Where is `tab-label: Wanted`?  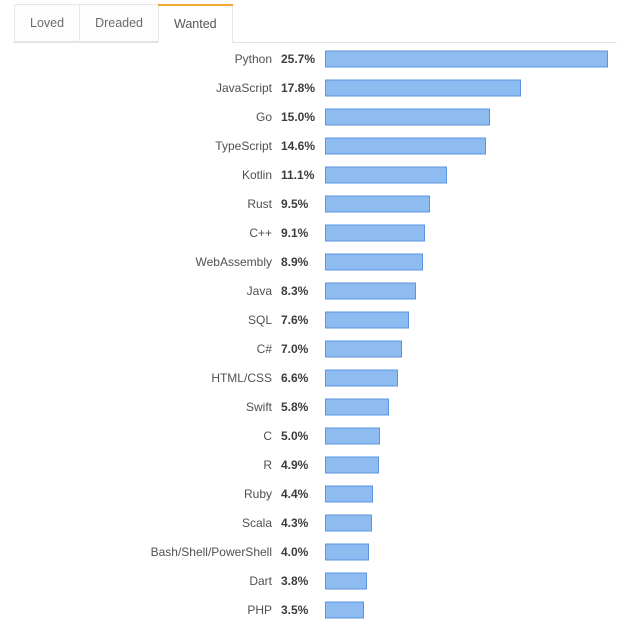 tab-label: Wanted is located at coordinates (195, 24).